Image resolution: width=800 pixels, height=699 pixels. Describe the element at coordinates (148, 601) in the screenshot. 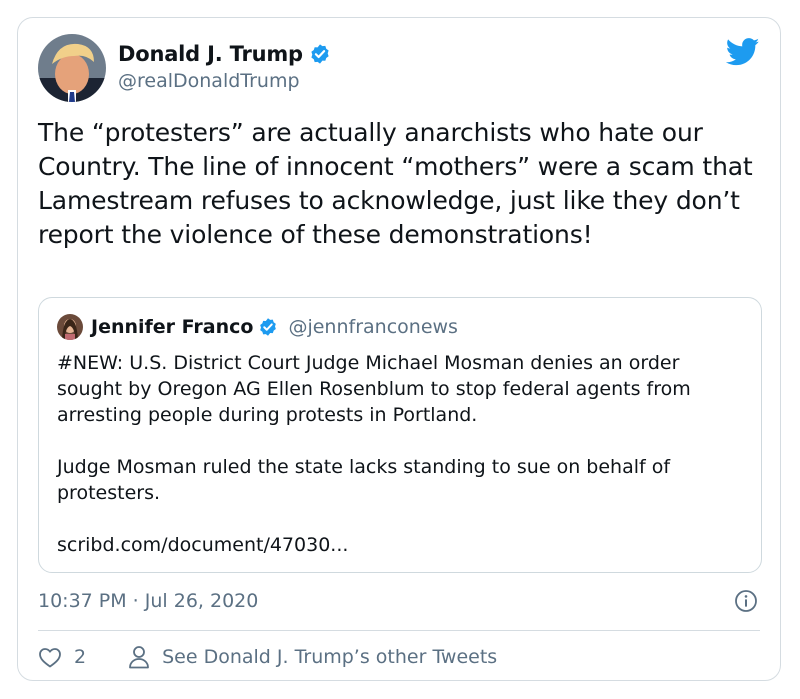

I see `tweet-timestamp: 10:37 PM · Jul 26, 2020` at that location.